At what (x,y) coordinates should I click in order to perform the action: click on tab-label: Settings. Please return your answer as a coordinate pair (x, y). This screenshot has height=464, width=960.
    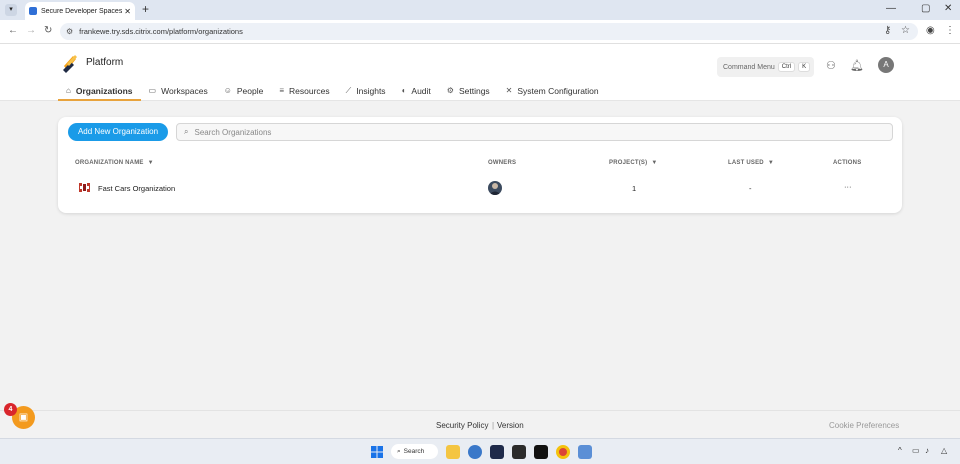
    Looking at the image, I should click on (474, 90).